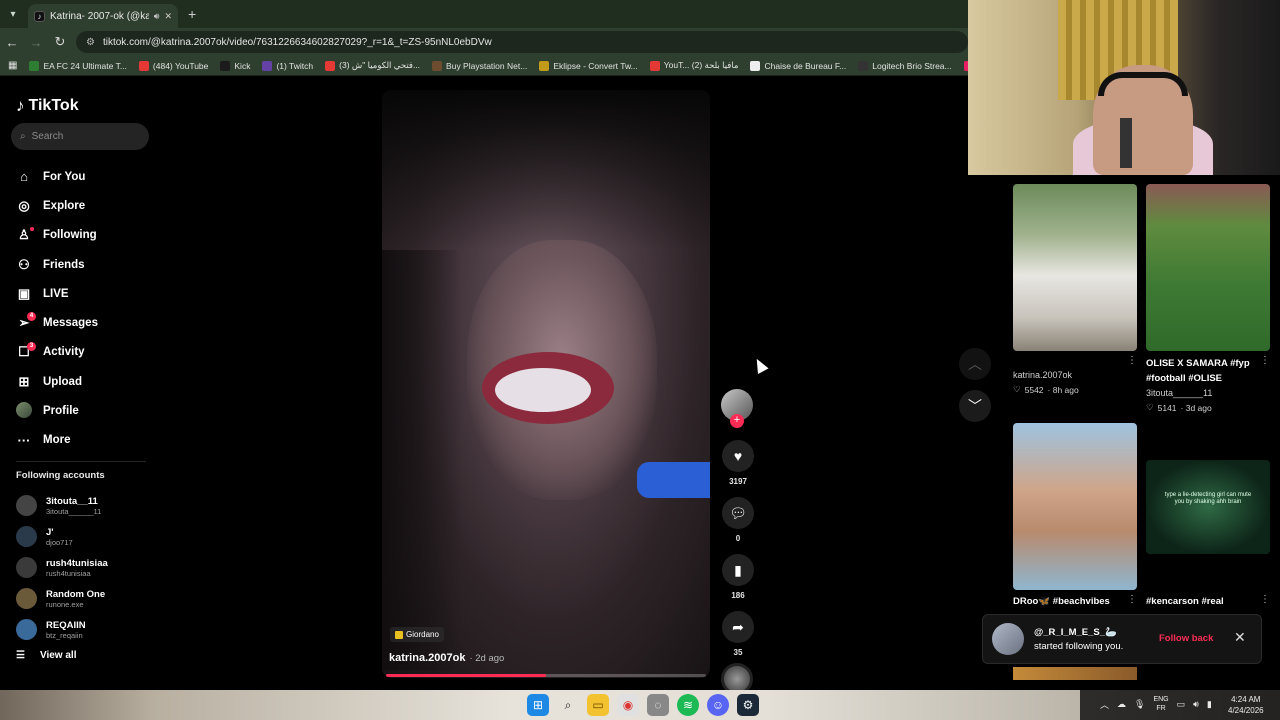  I want to click on follower-name: @_R_I_M_E_S_🦢, so click(1078, 632).